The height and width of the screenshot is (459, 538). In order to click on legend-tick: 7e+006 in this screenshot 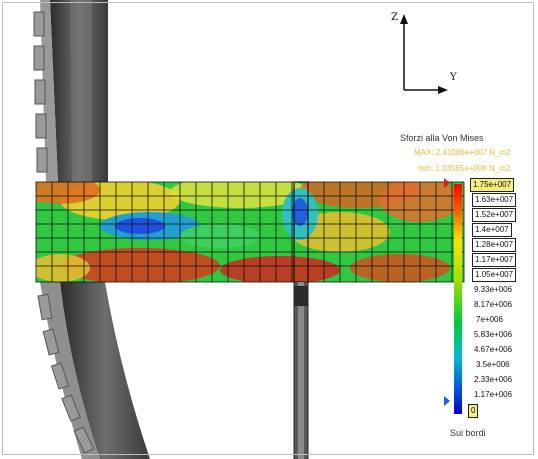, I will do `click(489, 319)`.